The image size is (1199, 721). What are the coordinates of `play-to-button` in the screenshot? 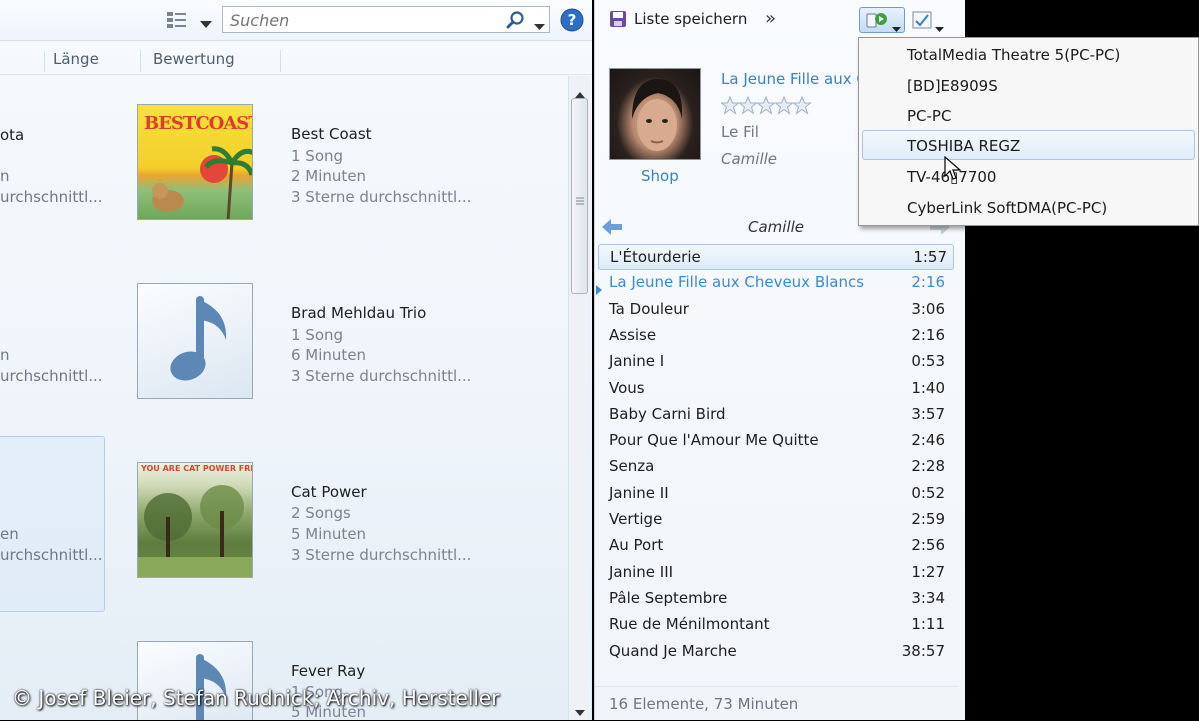 It's located at (882, 20).